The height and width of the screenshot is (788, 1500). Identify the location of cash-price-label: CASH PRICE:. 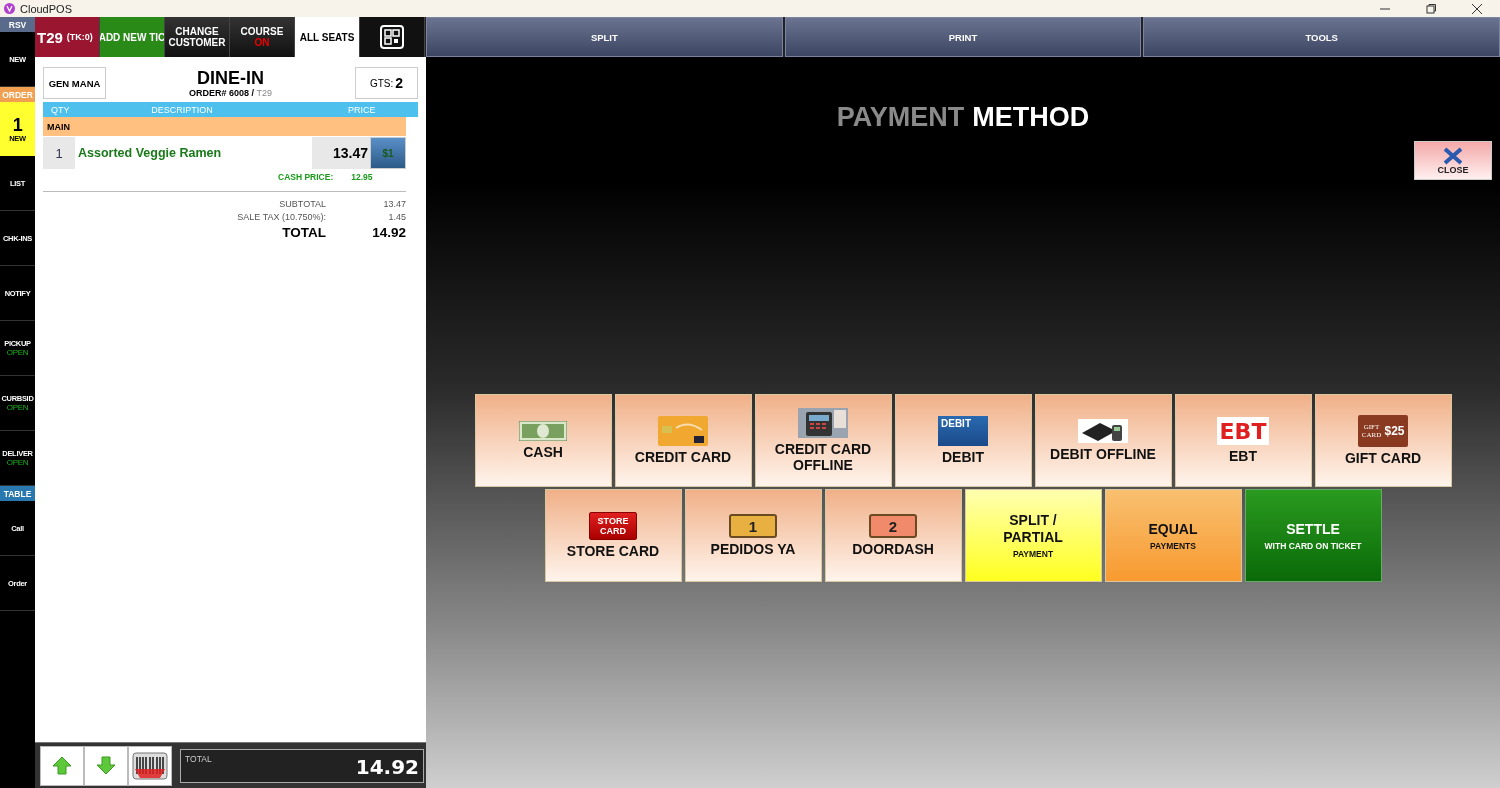
(306, 177).